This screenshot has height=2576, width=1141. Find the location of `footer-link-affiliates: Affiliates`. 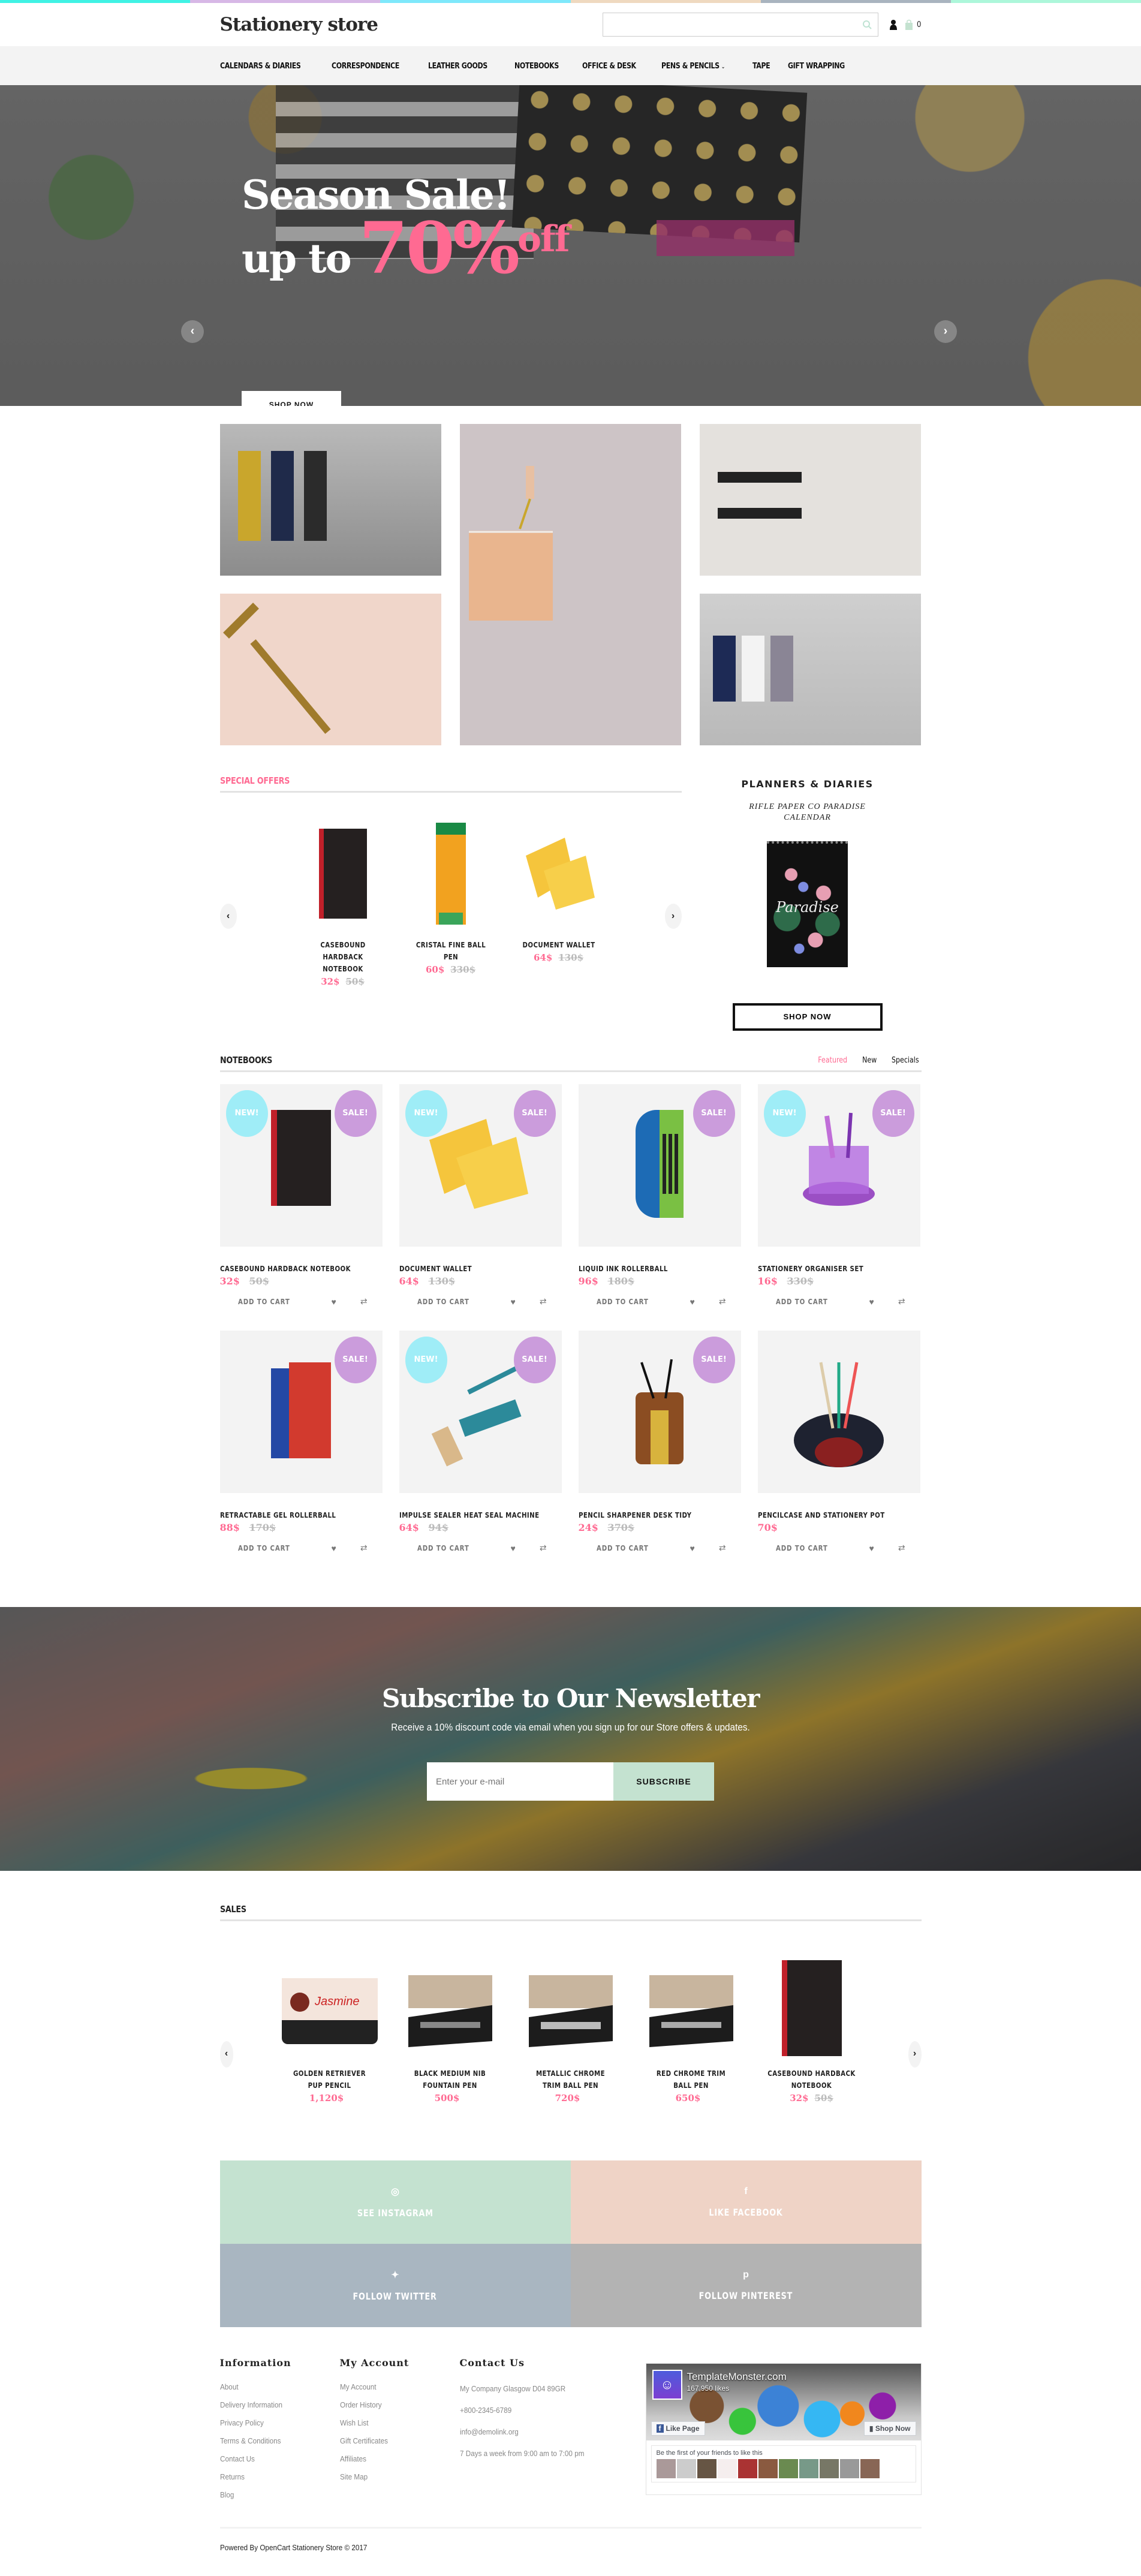

footer-link-affiliates: Affiliates is located at coordinates (394, 2459).